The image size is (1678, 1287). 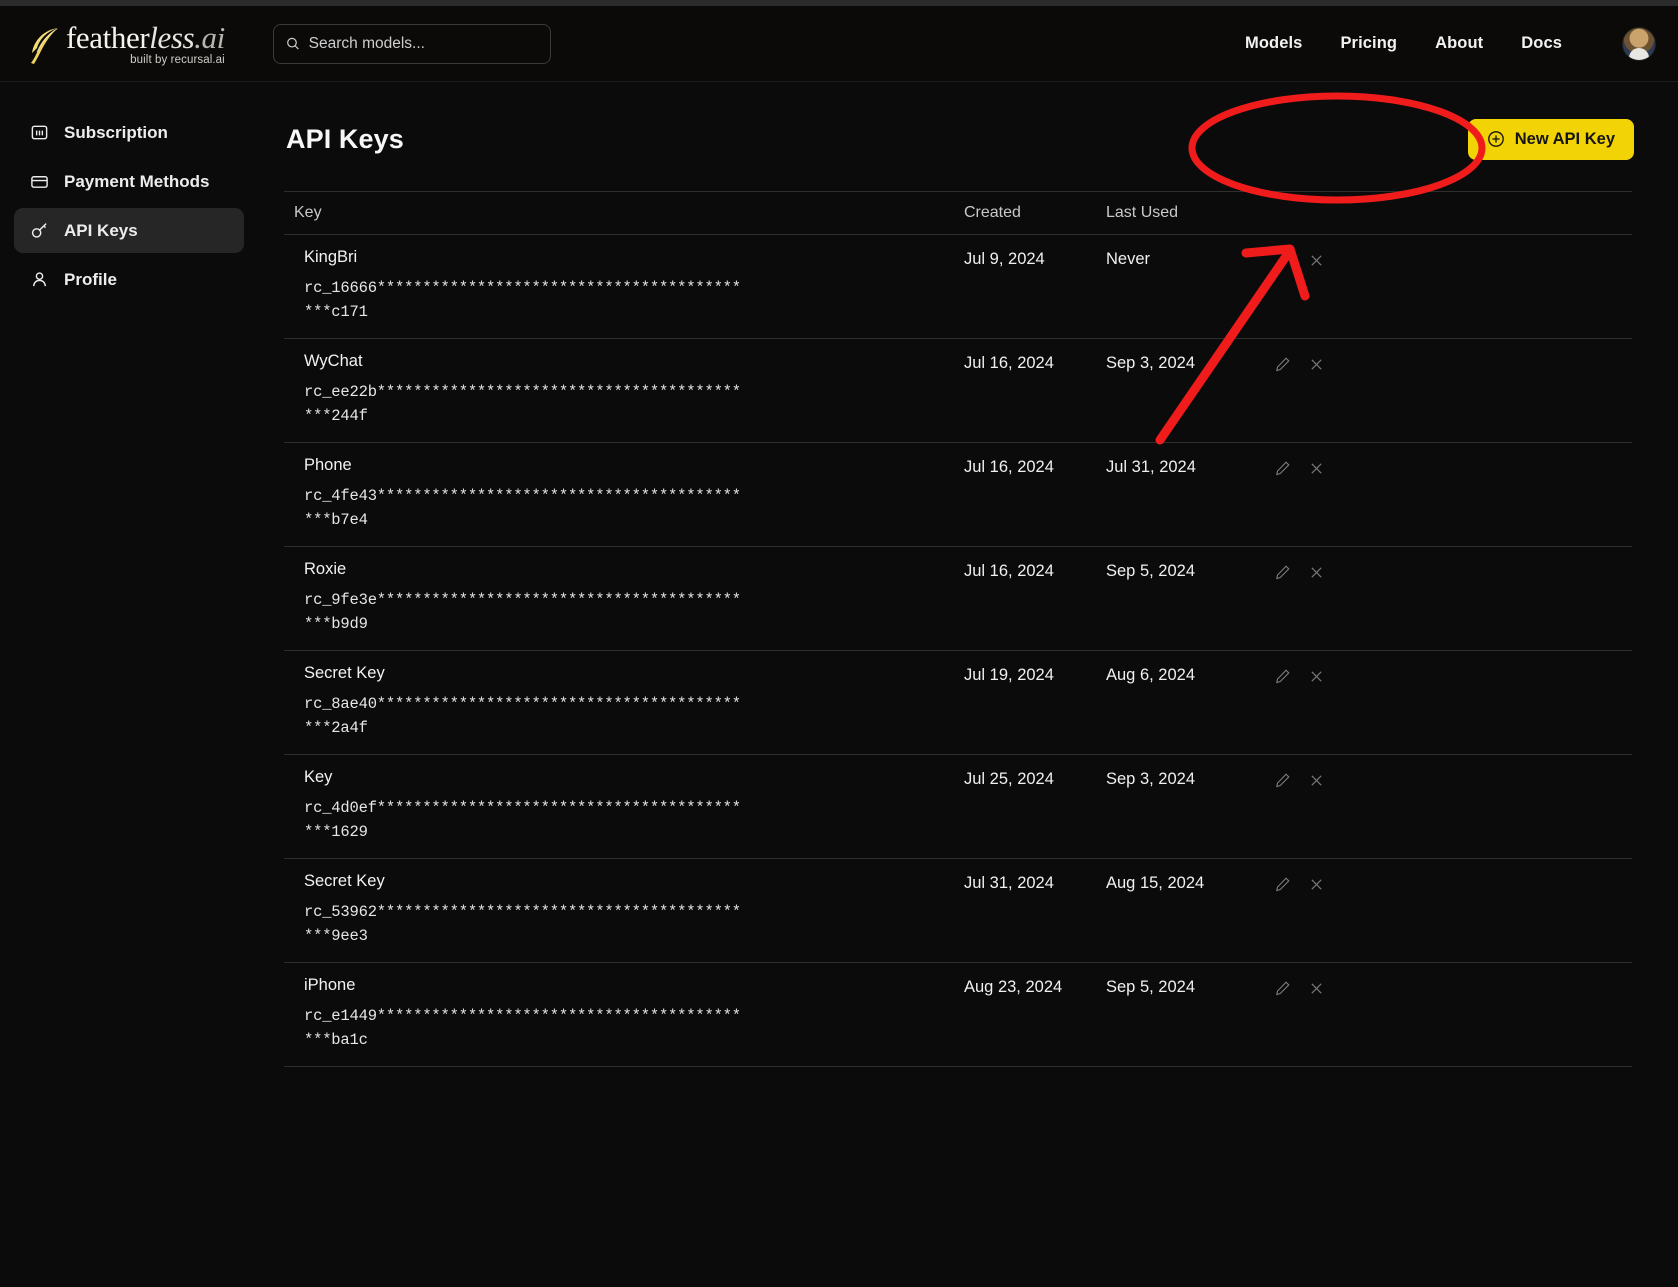 I want to click on logo-tagline: built by recursal.ai, so click(x=177, y=59).